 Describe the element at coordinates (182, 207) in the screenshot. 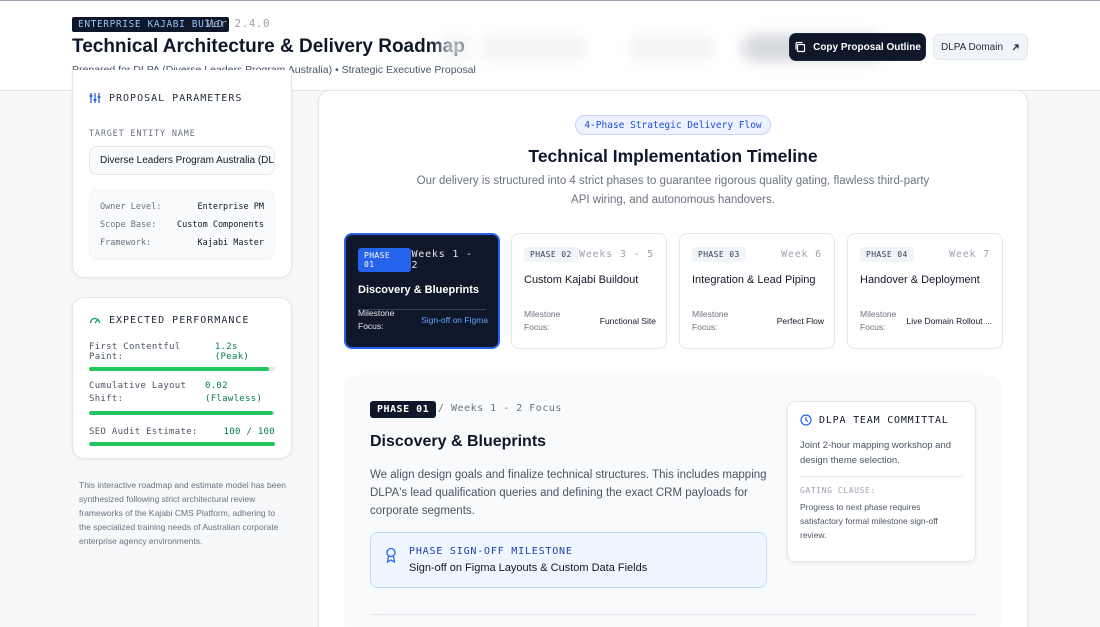

I see `owner-level-row: Owner Level: Enterprise PM` at that location.